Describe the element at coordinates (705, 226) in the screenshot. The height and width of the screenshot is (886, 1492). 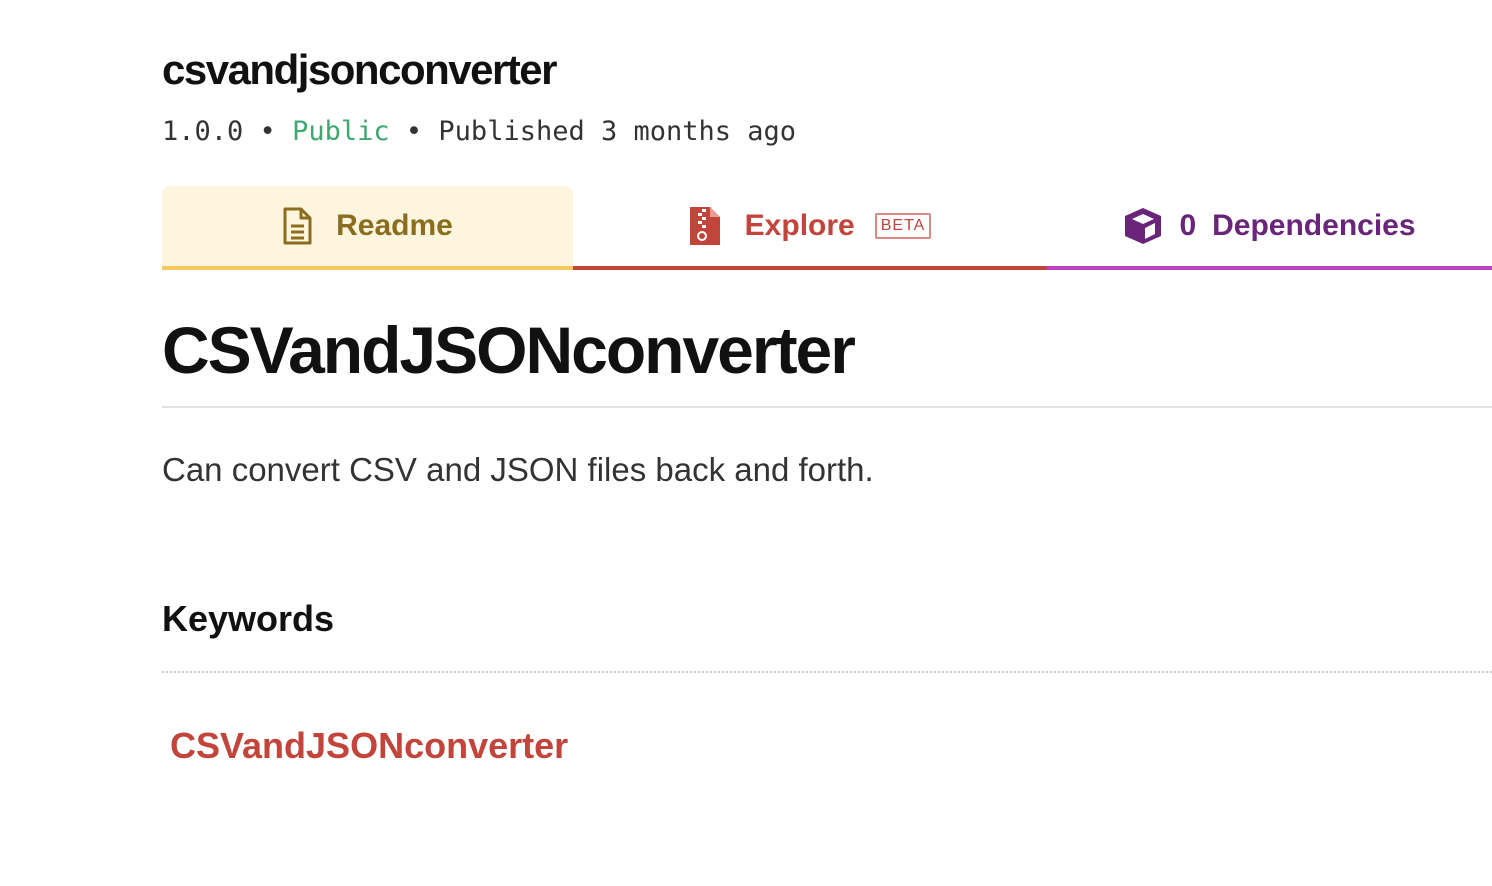
I see `zip-file-icon` at that location.